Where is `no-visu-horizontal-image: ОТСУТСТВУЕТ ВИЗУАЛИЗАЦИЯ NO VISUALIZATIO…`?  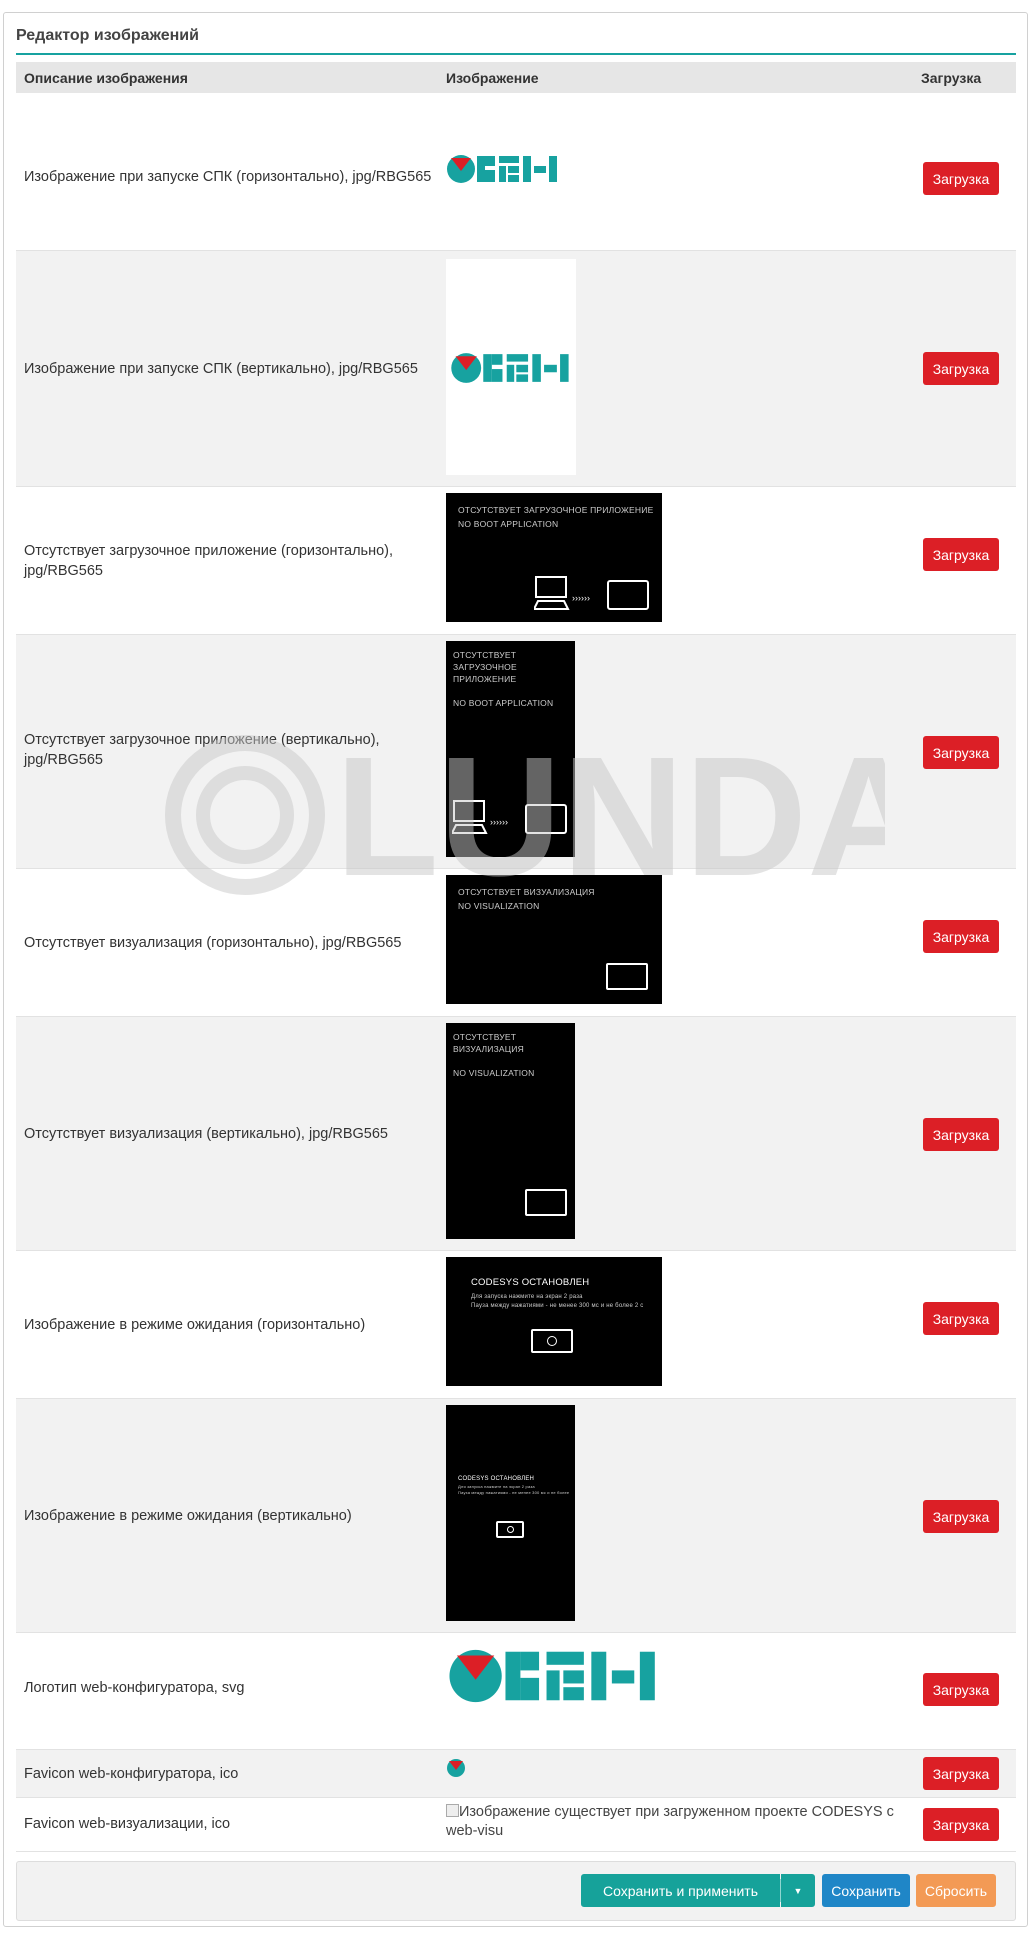
no-visu-horizontal-image: ОТСУТСТВУЕТ ВИЗУАЛИЗАЦИЯ NO VISUALIZATIO… is located at coordinates (554, 939).